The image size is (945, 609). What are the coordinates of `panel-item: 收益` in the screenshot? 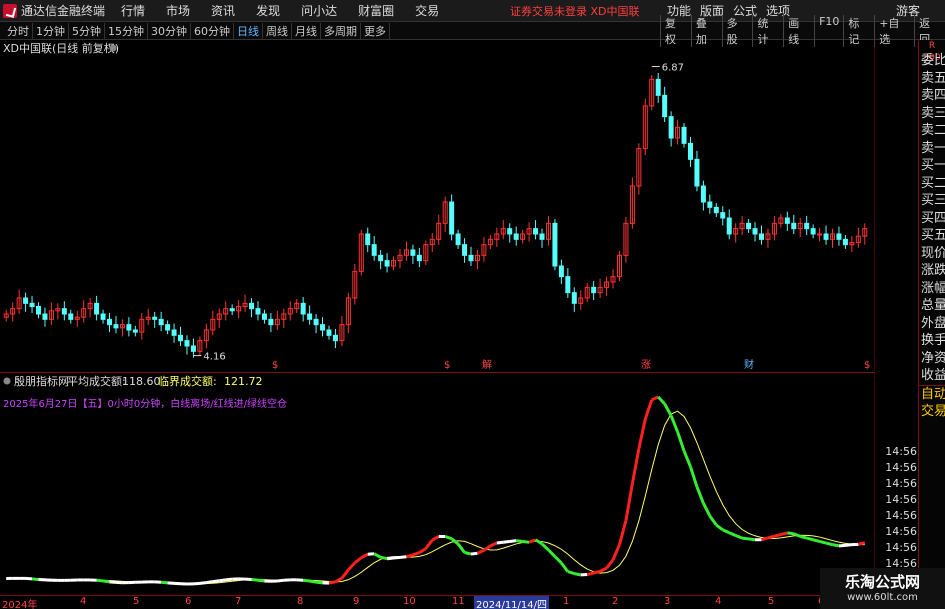 It's located at (932, 376).